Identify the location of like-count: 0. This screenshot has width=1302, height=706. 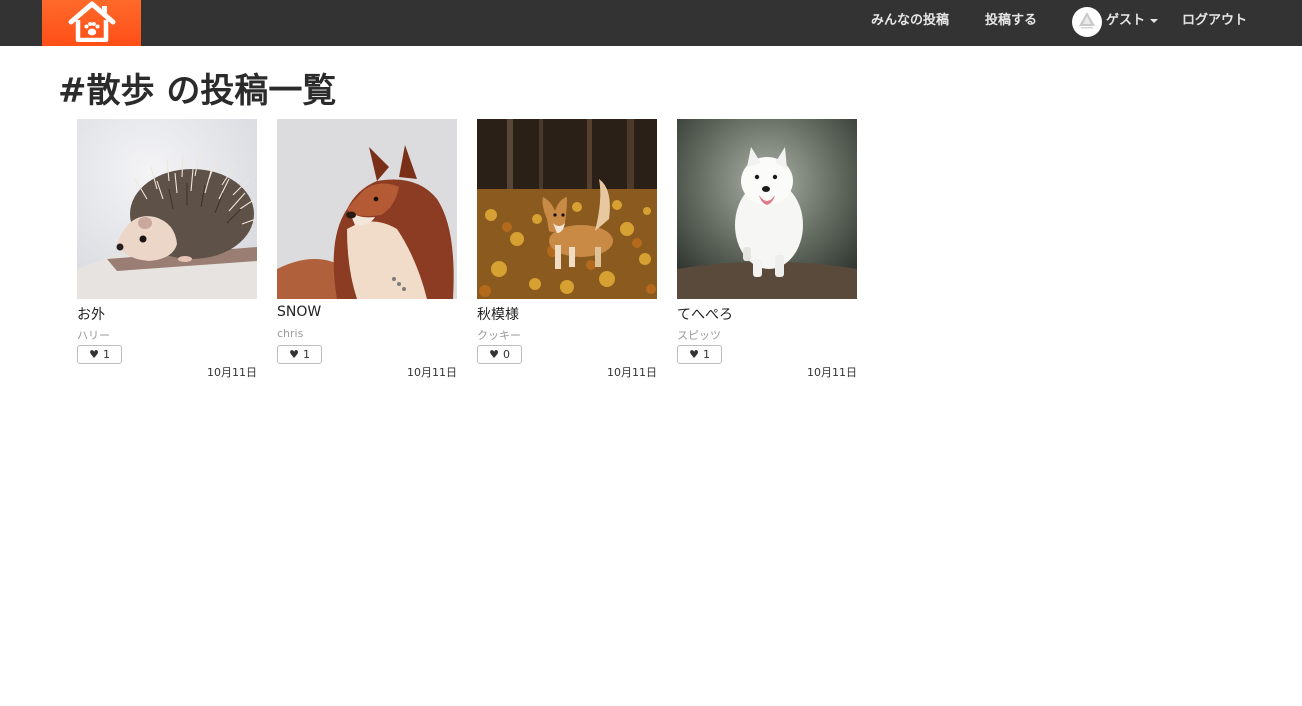
(506, 354).